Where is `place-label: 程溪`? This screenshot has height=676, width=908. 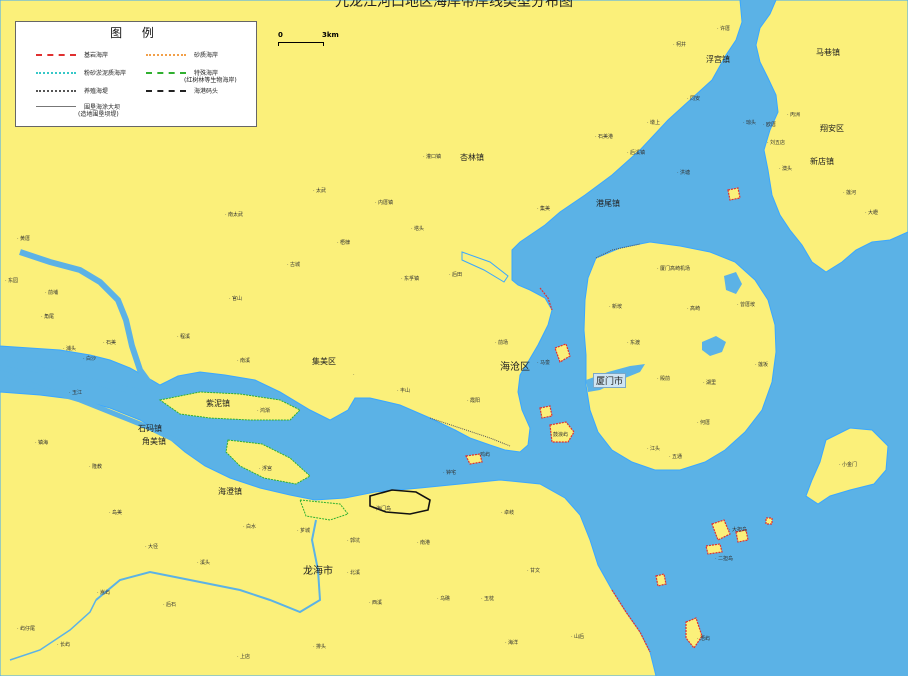
place-label: 程溪 is located at coordinates (183, 337).